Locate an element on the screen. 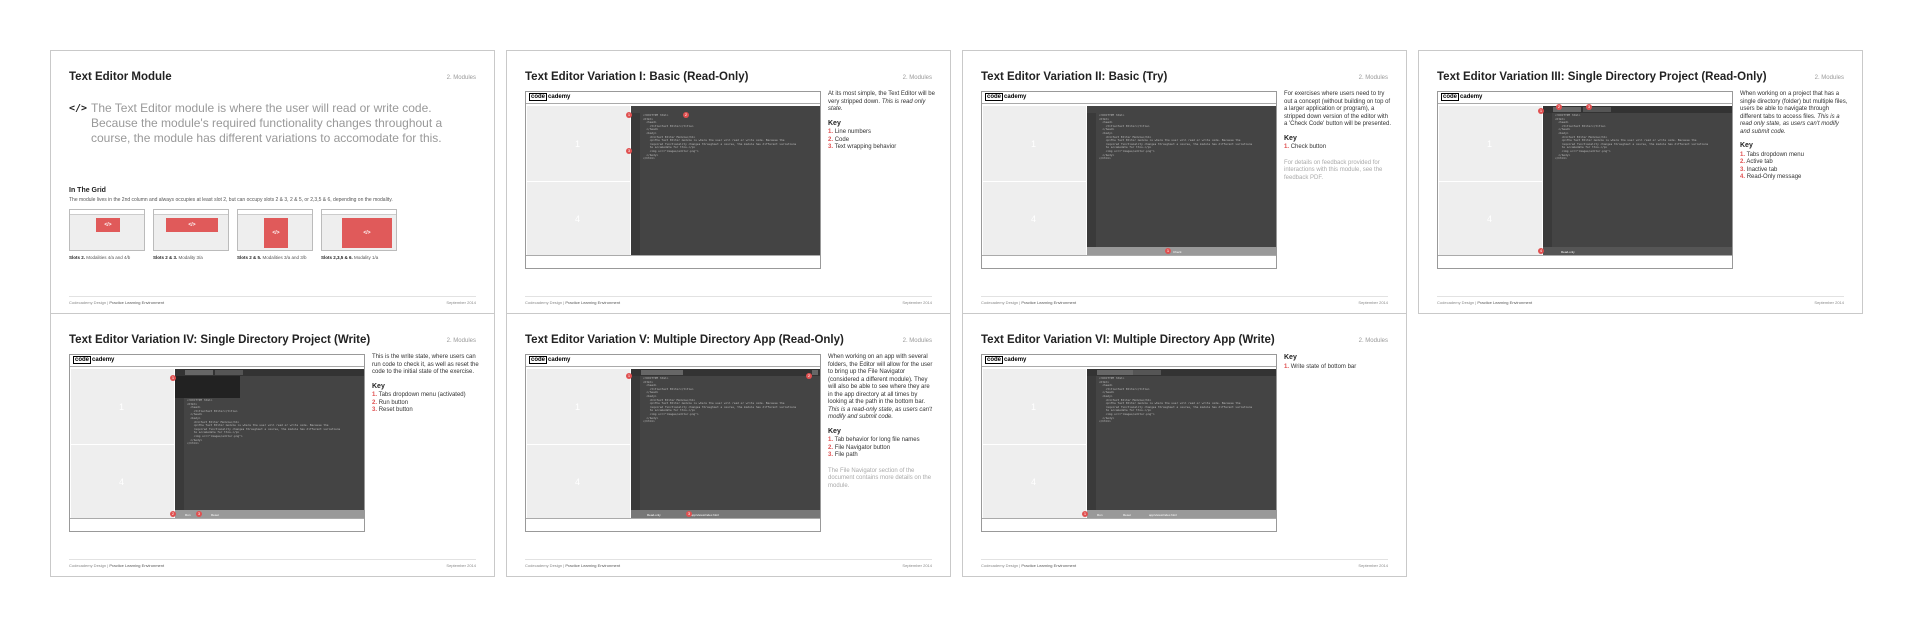 The height and width of the screenshot is (617, 1910). grid-thumb-slot-2-5: </> is located at coordinates (275, 230).